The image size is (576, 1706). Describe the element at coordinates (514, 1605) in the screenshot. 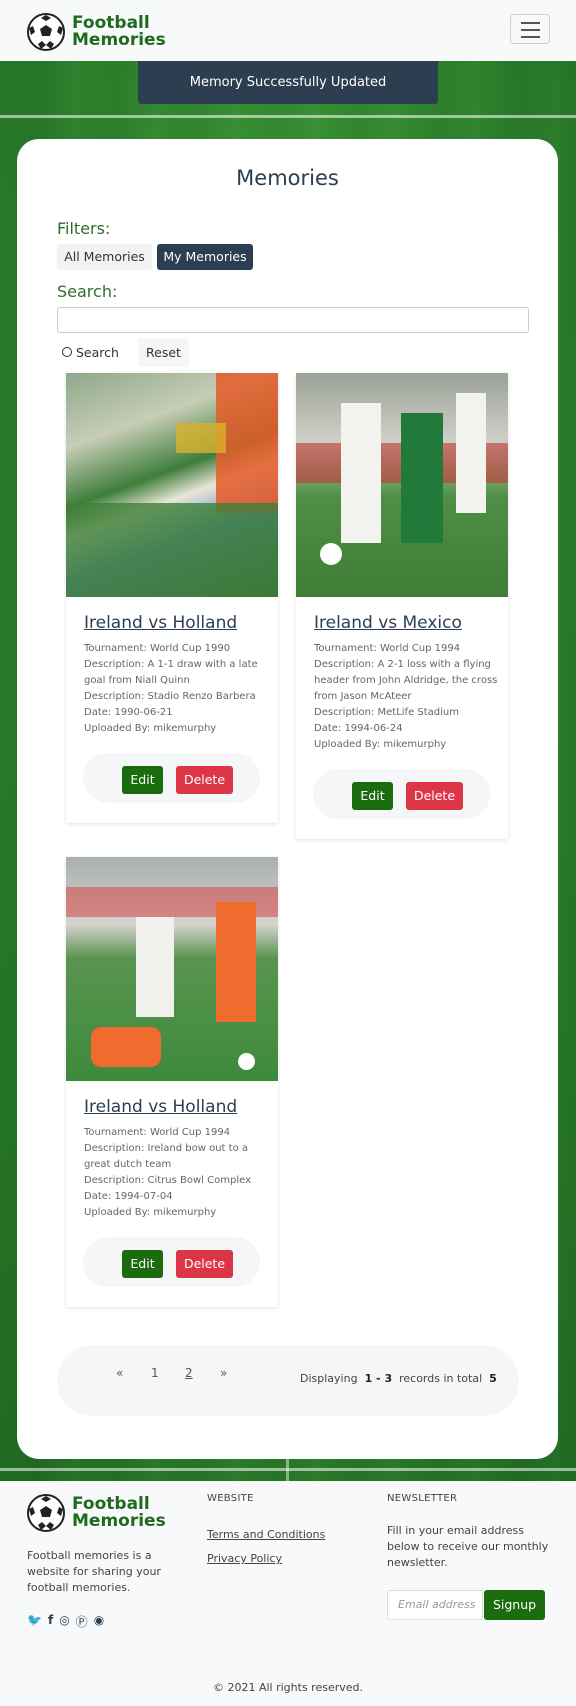

I see `signup-button: Signup` at that location.